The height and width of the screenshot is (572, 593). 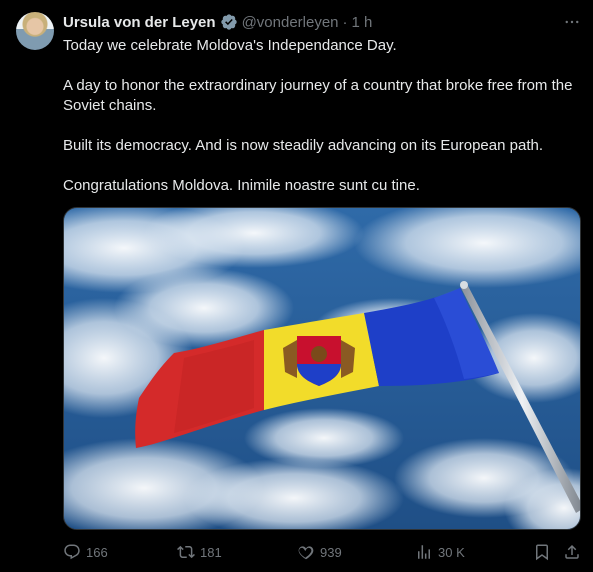 I want to click on reply-button: 166, so click(x=85, y=552).